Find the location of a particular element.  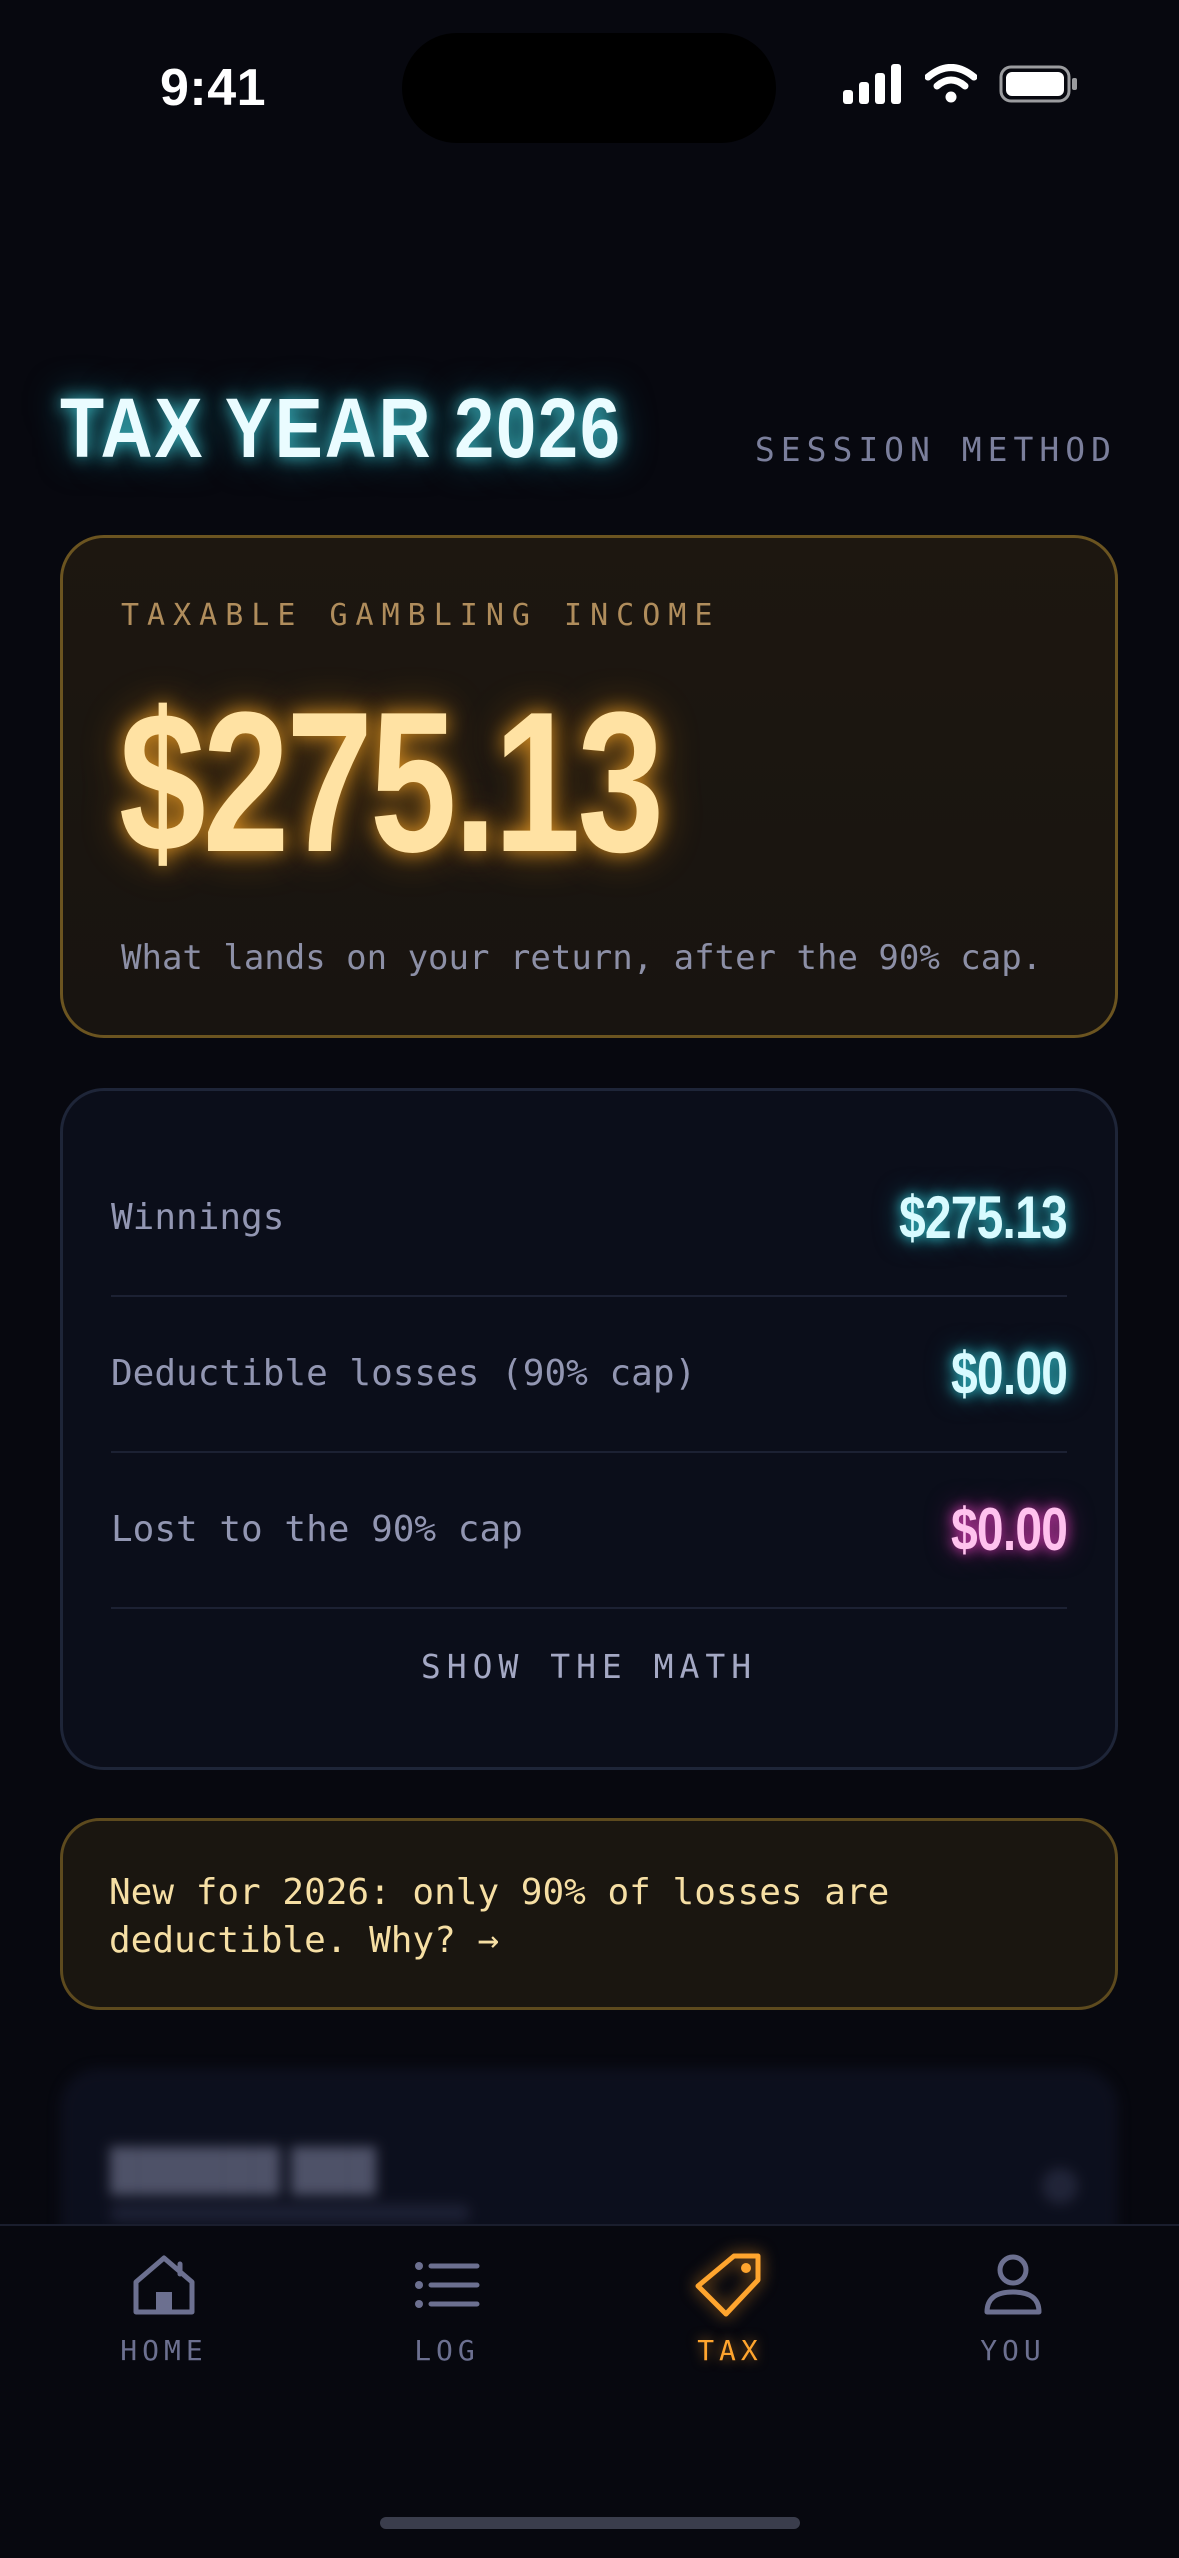

tab-log-label: LOG is located at coordinates (447, 2350).